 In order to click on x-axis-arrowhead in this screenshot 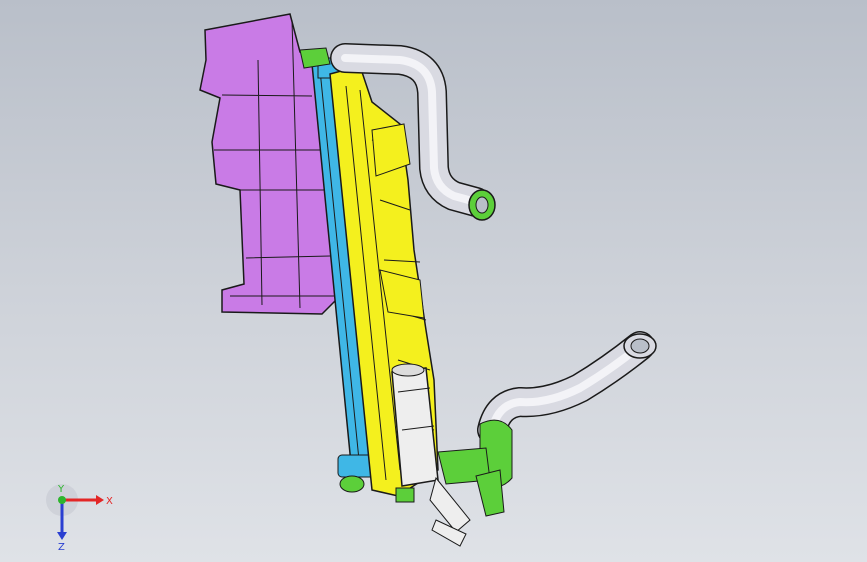, I will do `click(100, 500)`.